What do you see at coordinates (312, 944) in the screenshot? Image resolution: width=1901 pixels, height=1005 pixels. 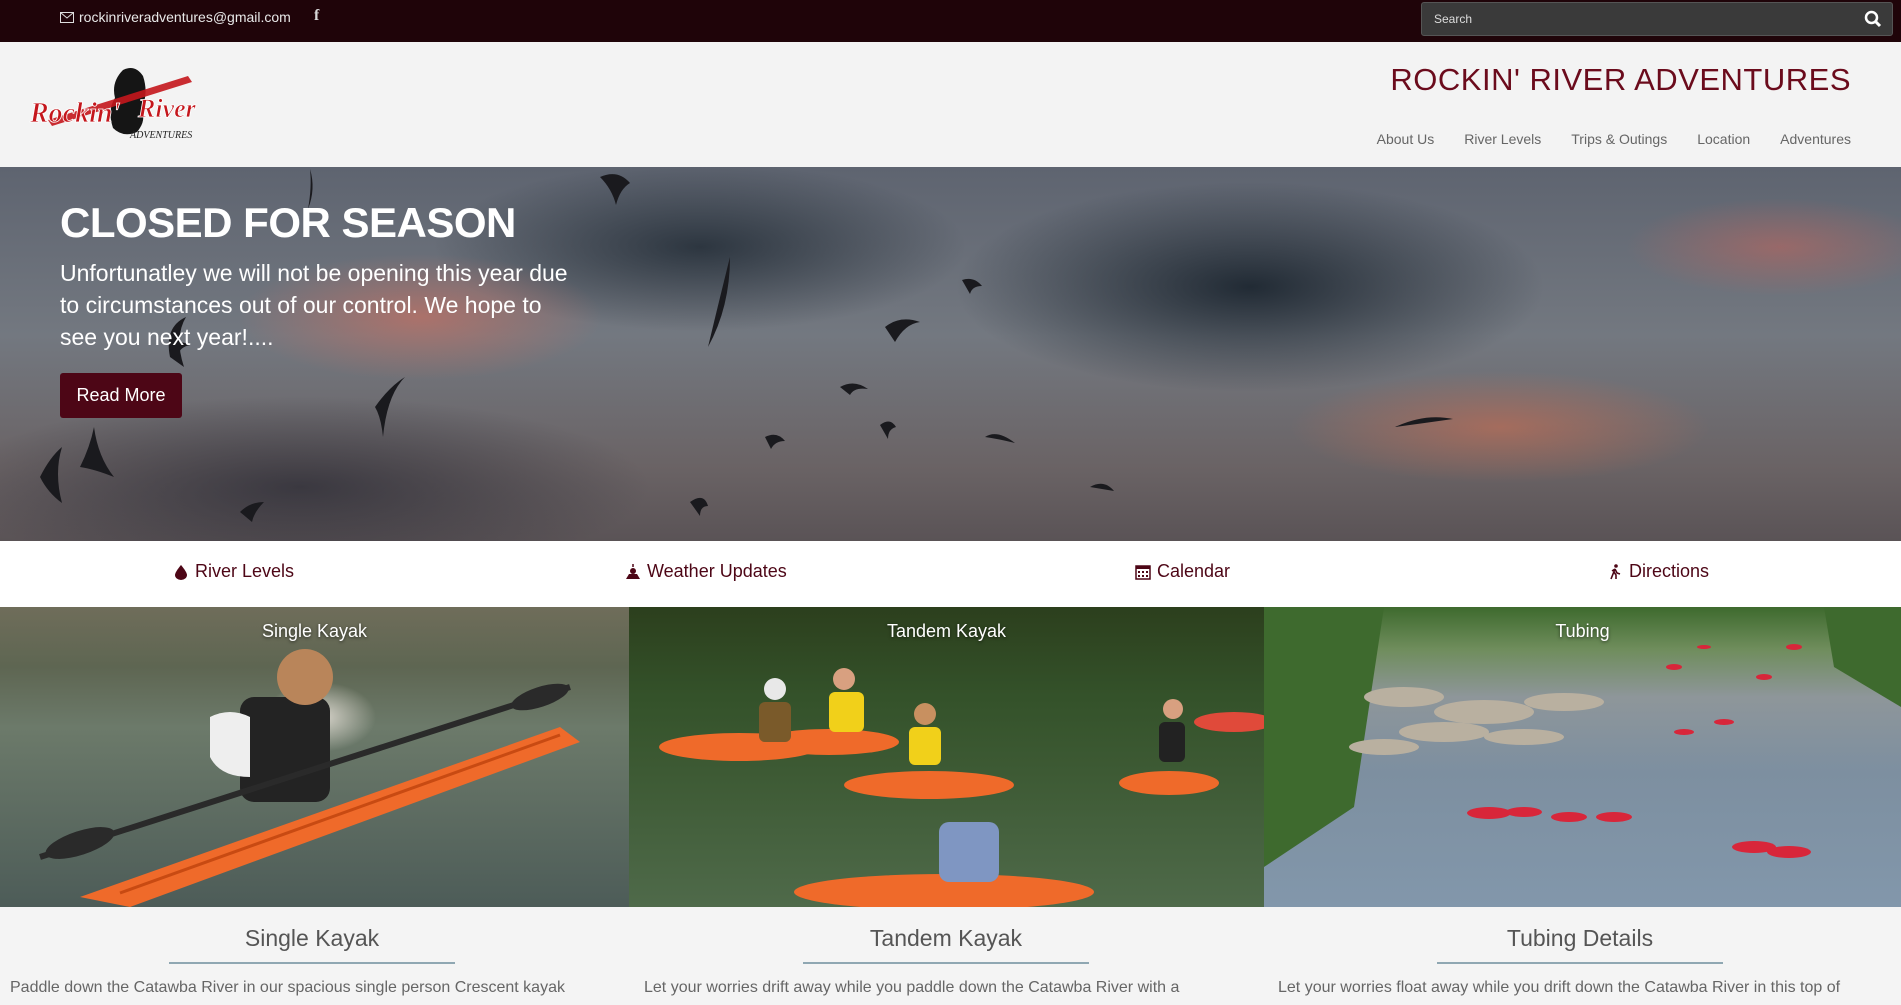 I see `single-kayak-title: Single Kayak` at bounding box center [312, 944].